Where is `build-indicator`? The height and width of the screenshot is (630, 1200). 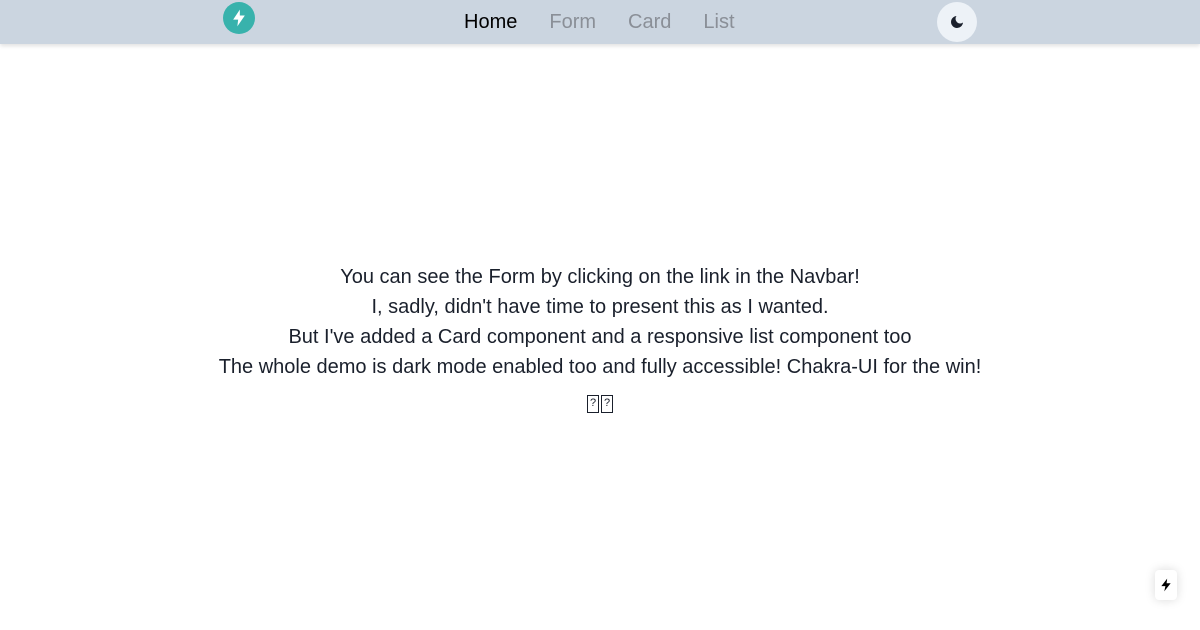
build-indicator is located at coordinates (1166, 585).